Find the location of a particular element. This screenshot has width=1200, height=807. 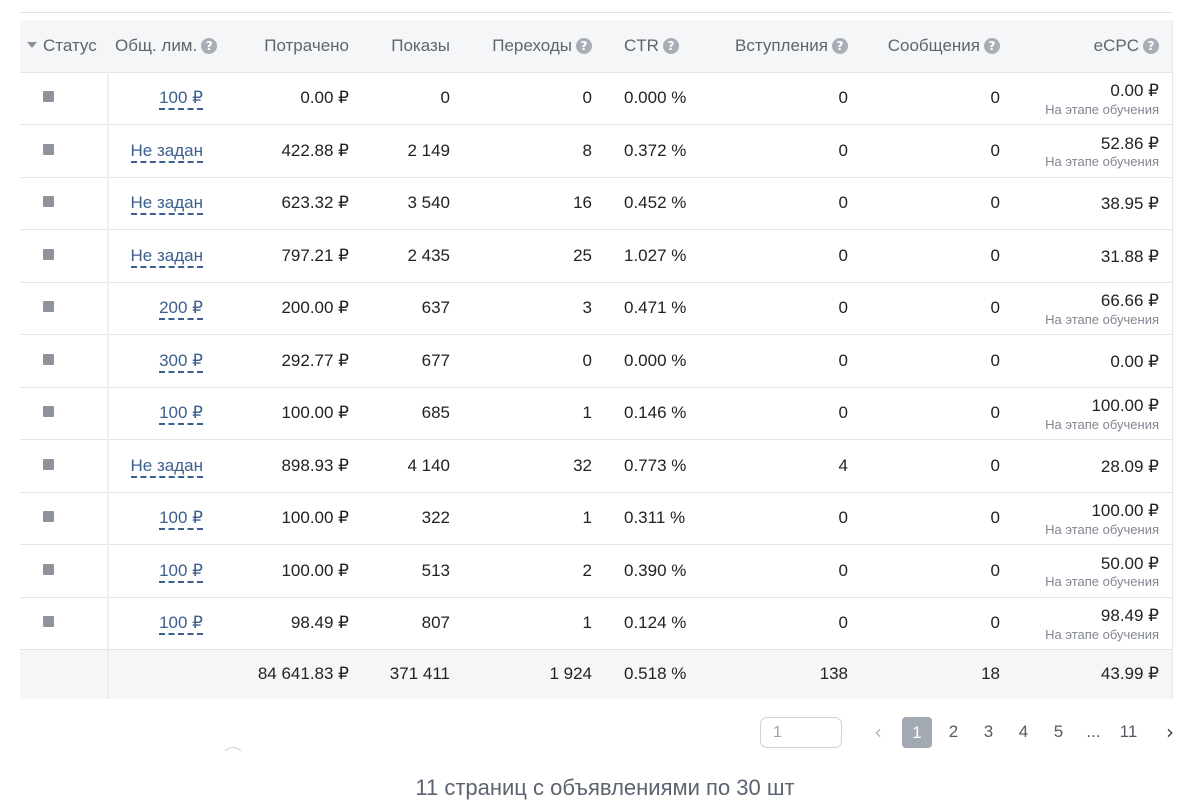

clicks-cell: 1 is located at coordinates (534, 413).